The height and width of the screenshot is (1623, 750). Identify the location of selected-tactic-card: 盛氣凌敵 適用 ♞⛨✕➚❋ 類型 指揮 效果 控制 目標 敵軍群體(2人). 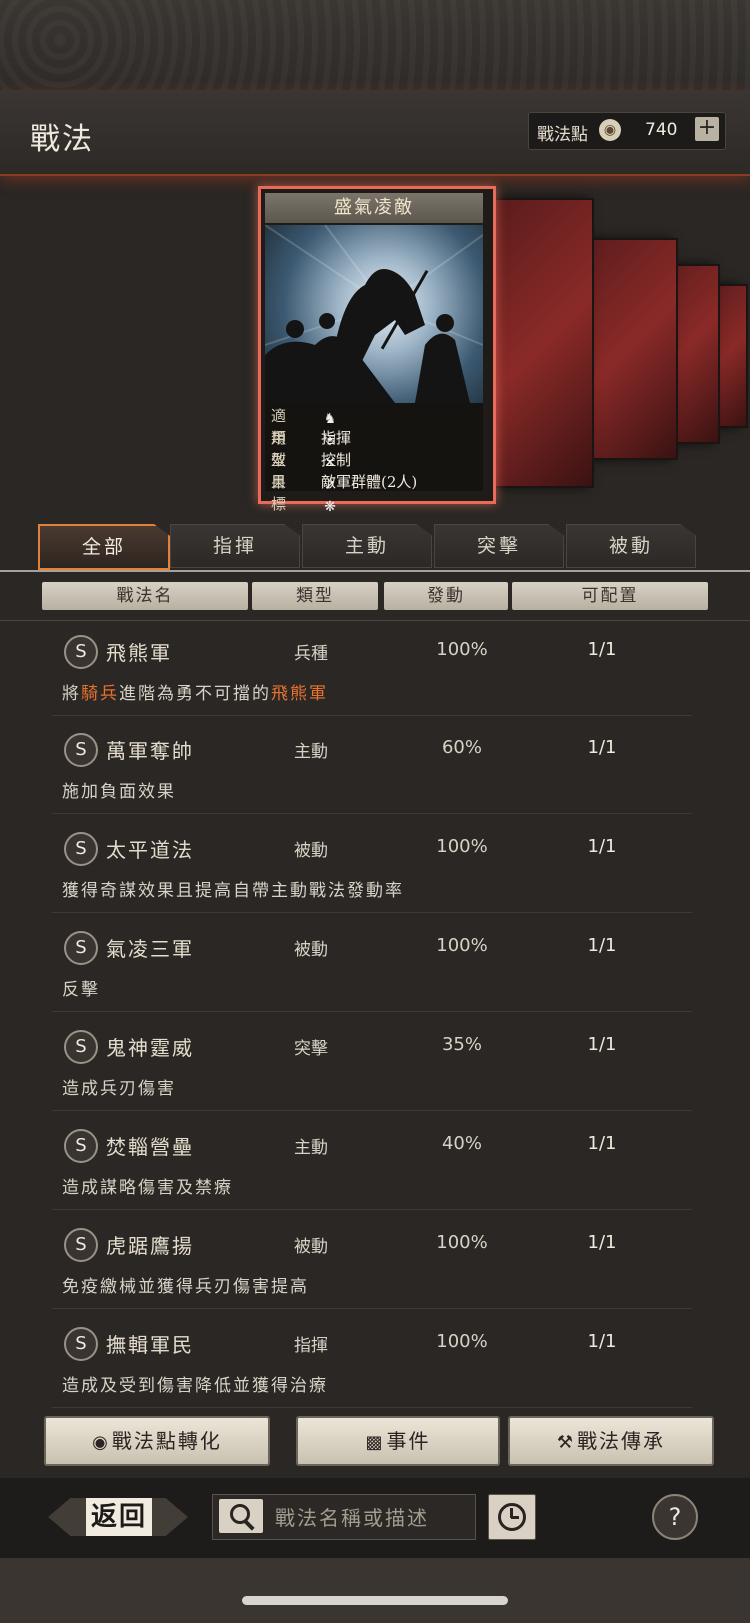
(377, 350).